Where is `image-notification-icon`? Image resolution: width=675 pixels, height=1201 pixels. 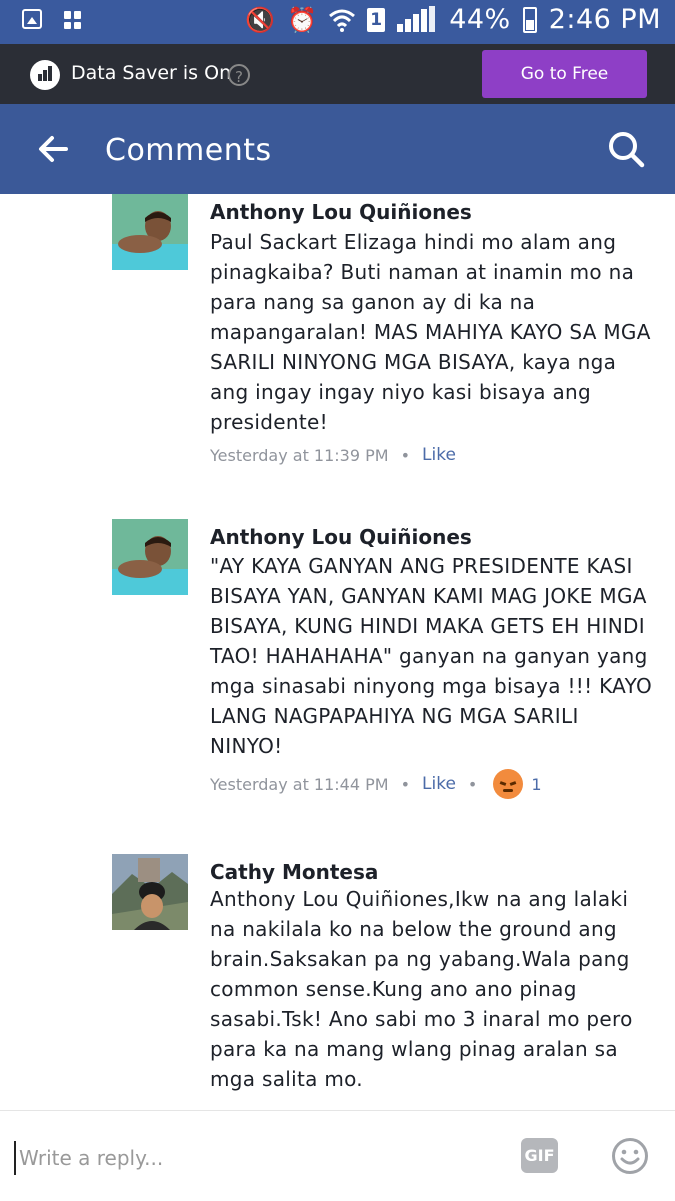 image-notification-icon is located at coordinates (32, 19).